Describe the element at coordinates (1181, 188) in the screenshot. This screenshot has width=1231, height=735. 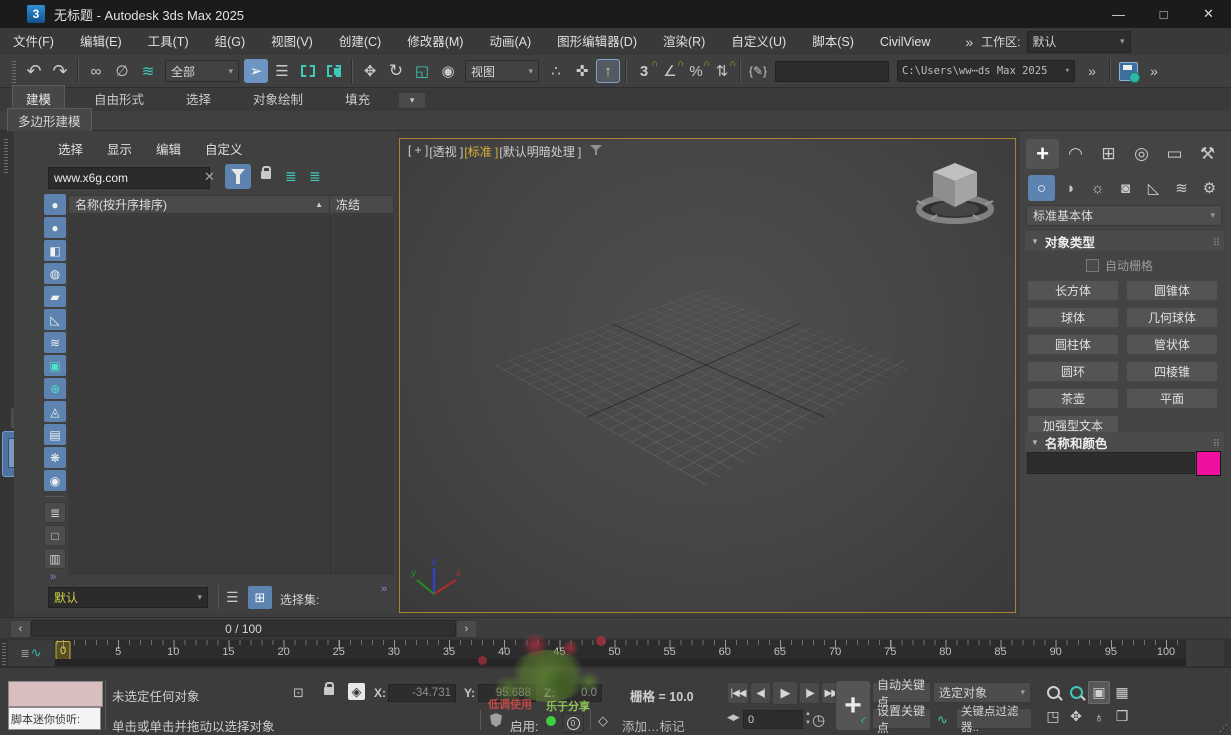
I see `category-space-warps-icon: ≋` at that location.